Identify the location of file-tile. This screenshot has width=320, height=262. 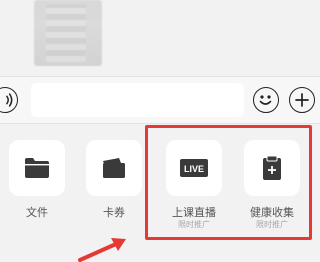
(37, 168).